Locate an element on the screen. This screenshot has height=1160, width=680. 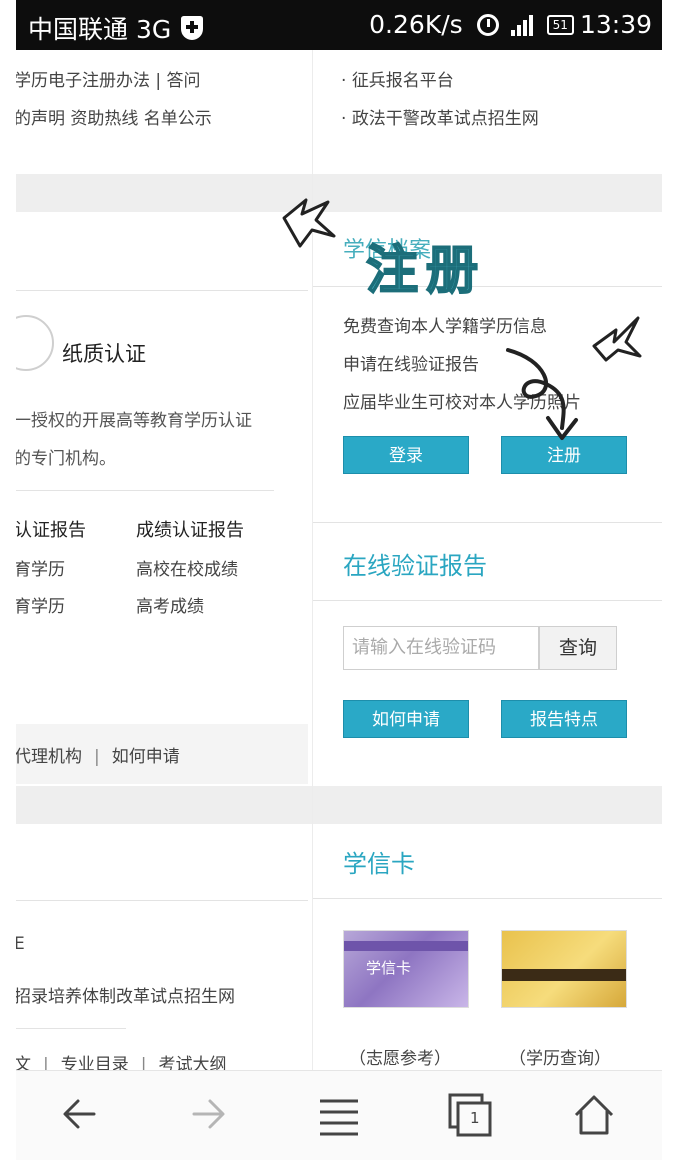
exam-syllabus-link: 考试大纲 is located at coordinates (192, 1062).